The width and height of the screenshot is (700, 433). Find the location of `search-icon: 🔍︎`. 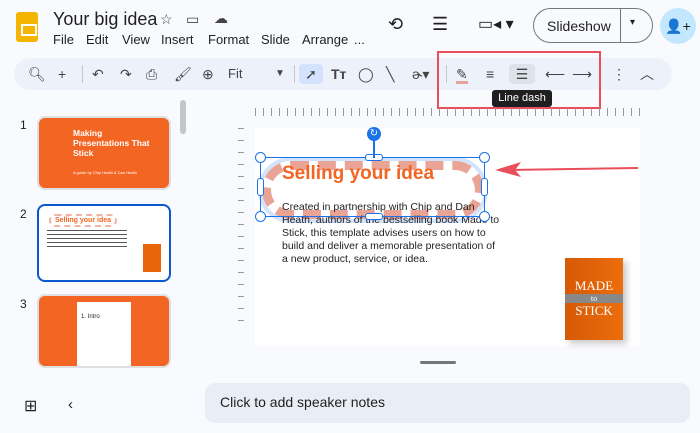

search-icon: 🔍︎ is located at coordinates (37, 74).